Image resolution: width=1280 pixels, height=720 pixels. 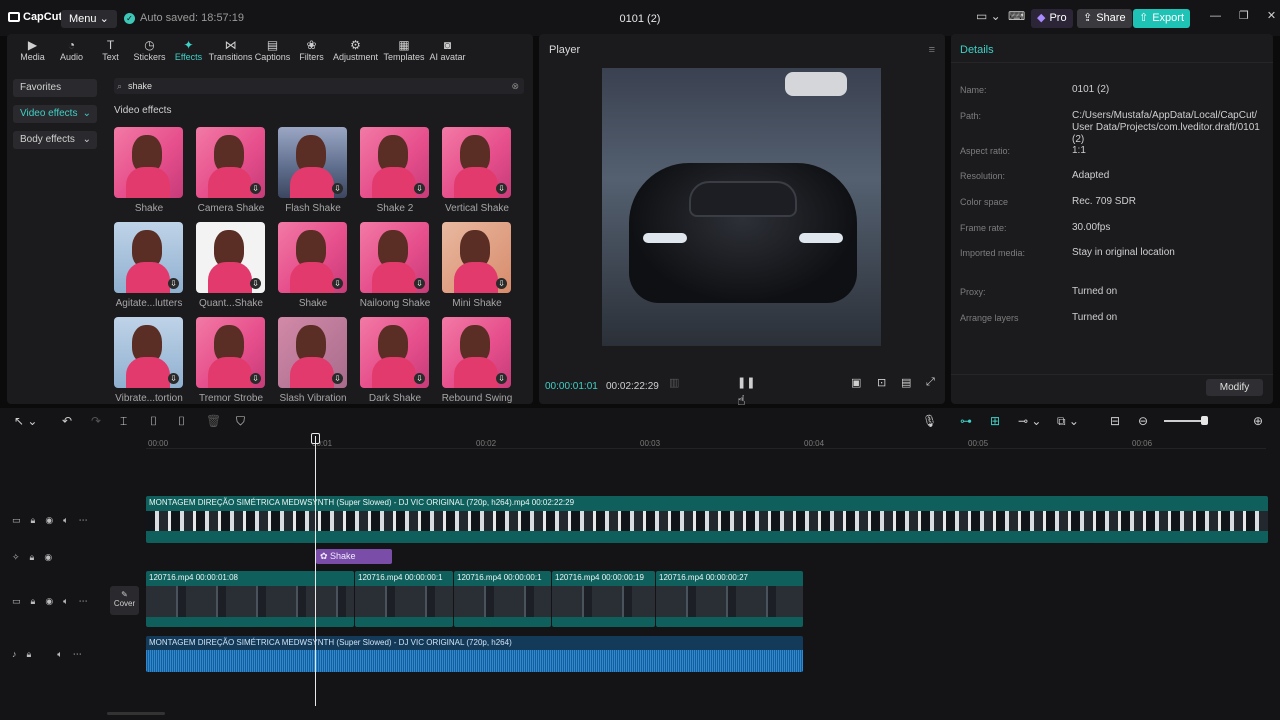 What do you see at coordinates (148, 360) in the screenshot?
I see `effect-card: ⇩ Vibrate...tortion` at bounding box center [148, 360].